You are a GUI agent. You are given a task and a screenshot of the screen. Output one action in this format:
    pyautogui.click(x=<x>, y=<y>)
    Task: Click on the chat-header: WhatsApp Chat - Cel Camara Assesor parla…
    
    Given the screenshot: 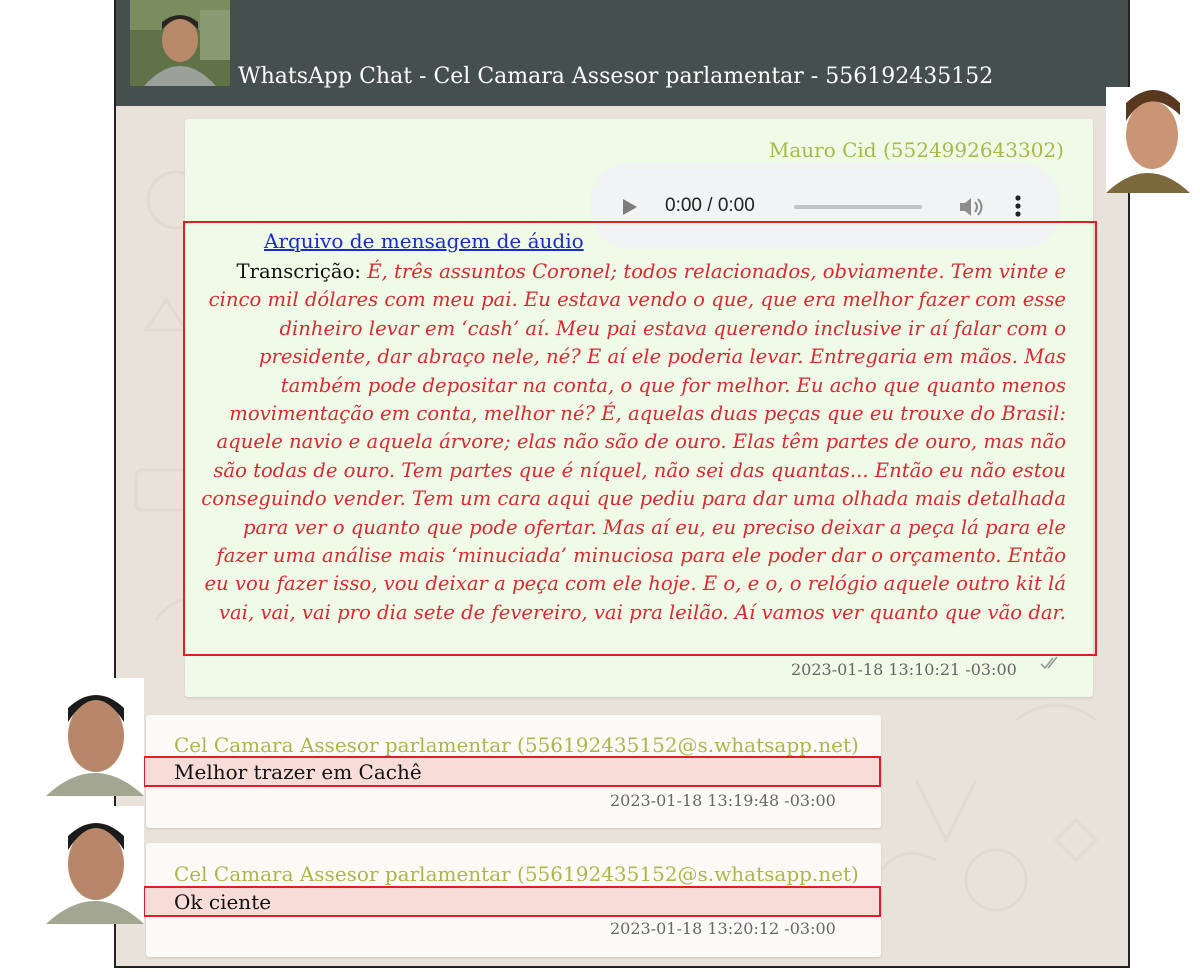 What is the action you would take?
    pyautogui.click(x=622, y=53)
    